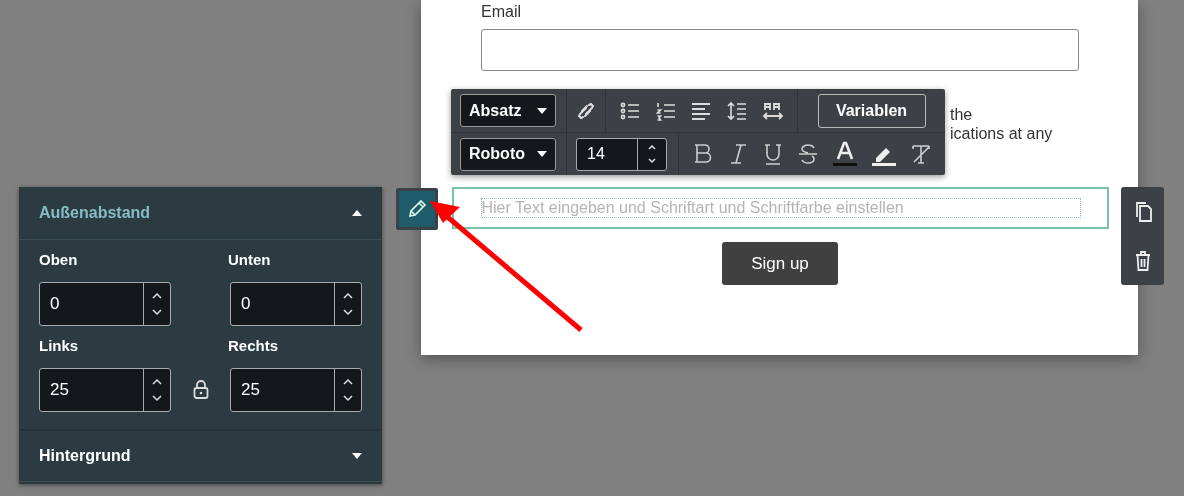 The height and width of the screenshot is (496, 1184). I want to click on lock-icon, so click(201, 389).